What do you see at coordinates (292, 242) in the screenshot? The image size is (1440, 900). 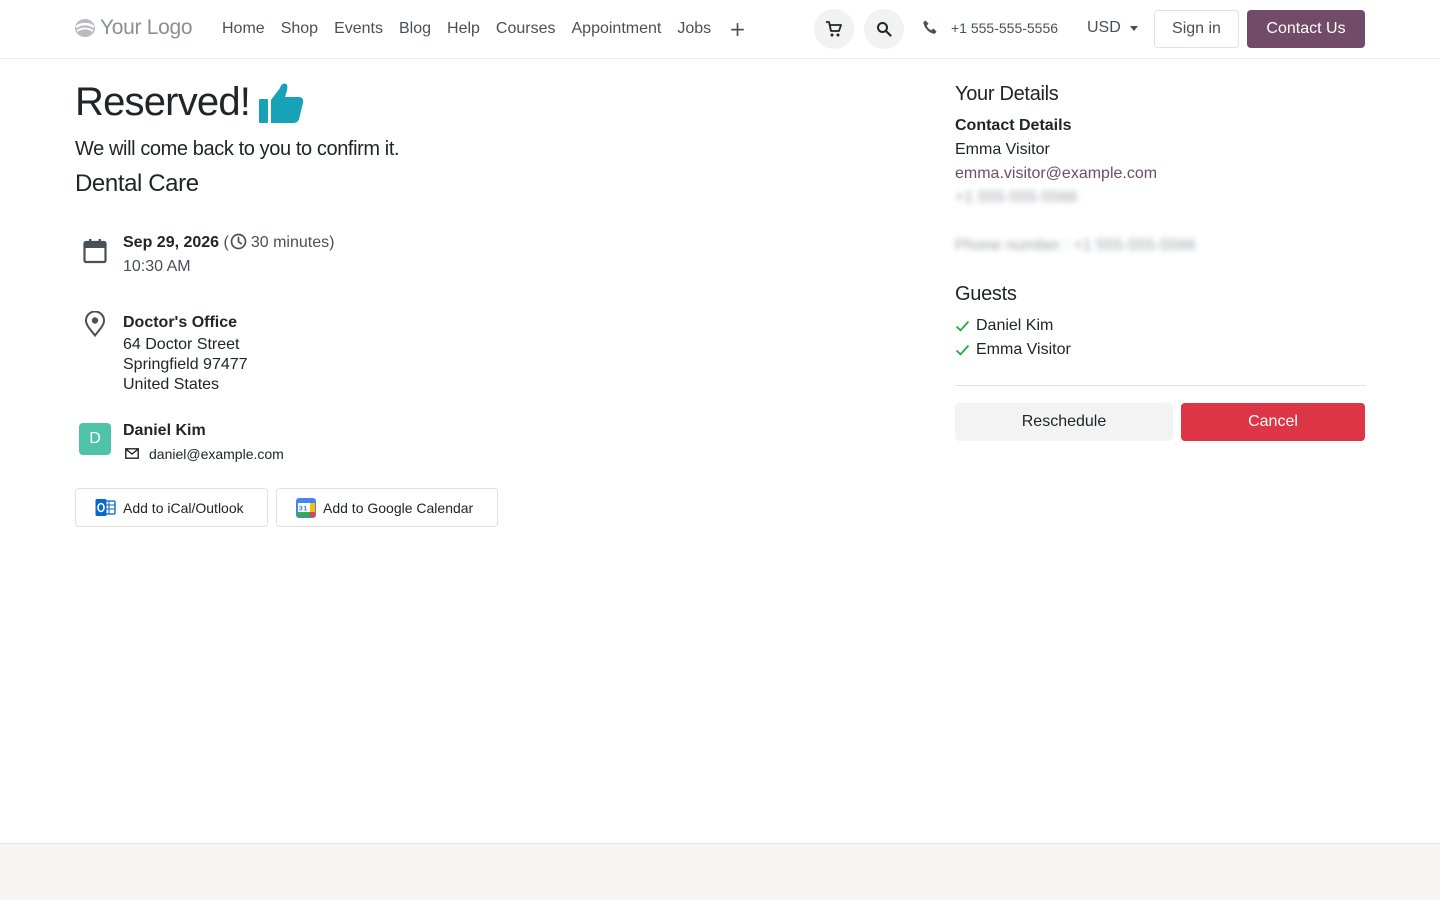 I see `appointment-duration: 30 minutes)` at bounding box center [292, 242].